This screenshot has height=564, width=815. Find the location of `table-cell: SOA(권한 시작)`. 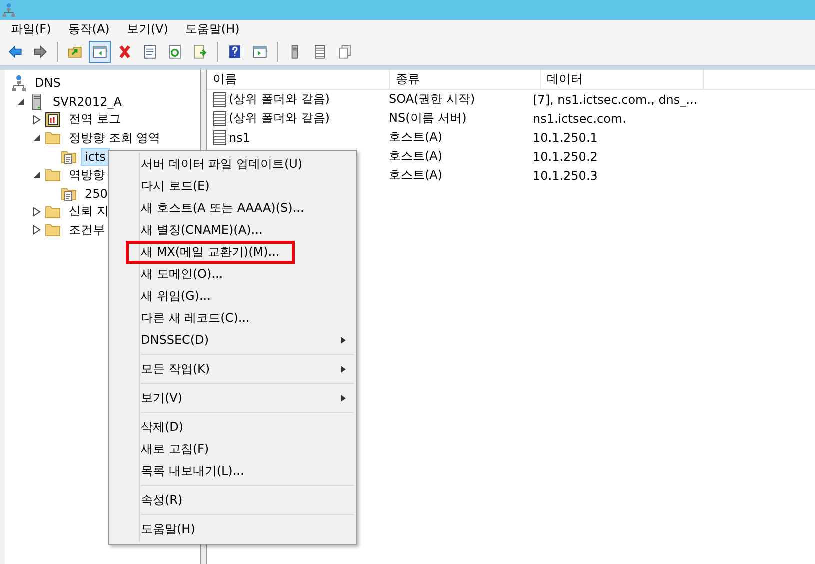

table-cell: SOA(권한 시작) is located at coordinates (432, 99).